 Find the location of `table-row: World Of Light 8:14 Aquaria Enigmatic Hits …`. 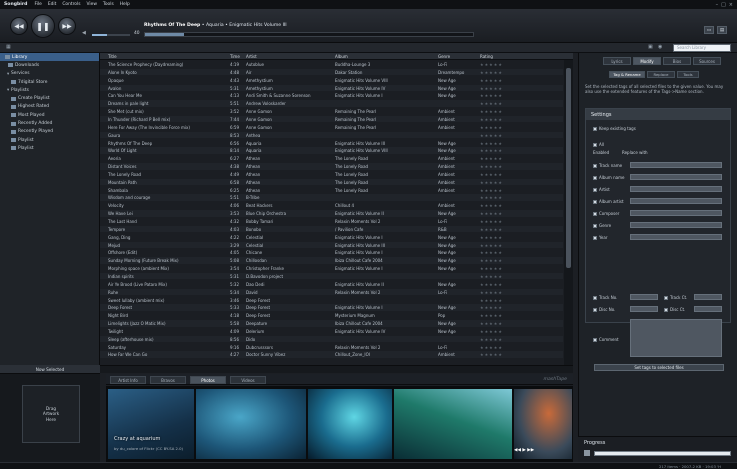

table-row: World Of Light 8:14 Aquaria Enigmatic Hits … is located at coordinates (331, 150).